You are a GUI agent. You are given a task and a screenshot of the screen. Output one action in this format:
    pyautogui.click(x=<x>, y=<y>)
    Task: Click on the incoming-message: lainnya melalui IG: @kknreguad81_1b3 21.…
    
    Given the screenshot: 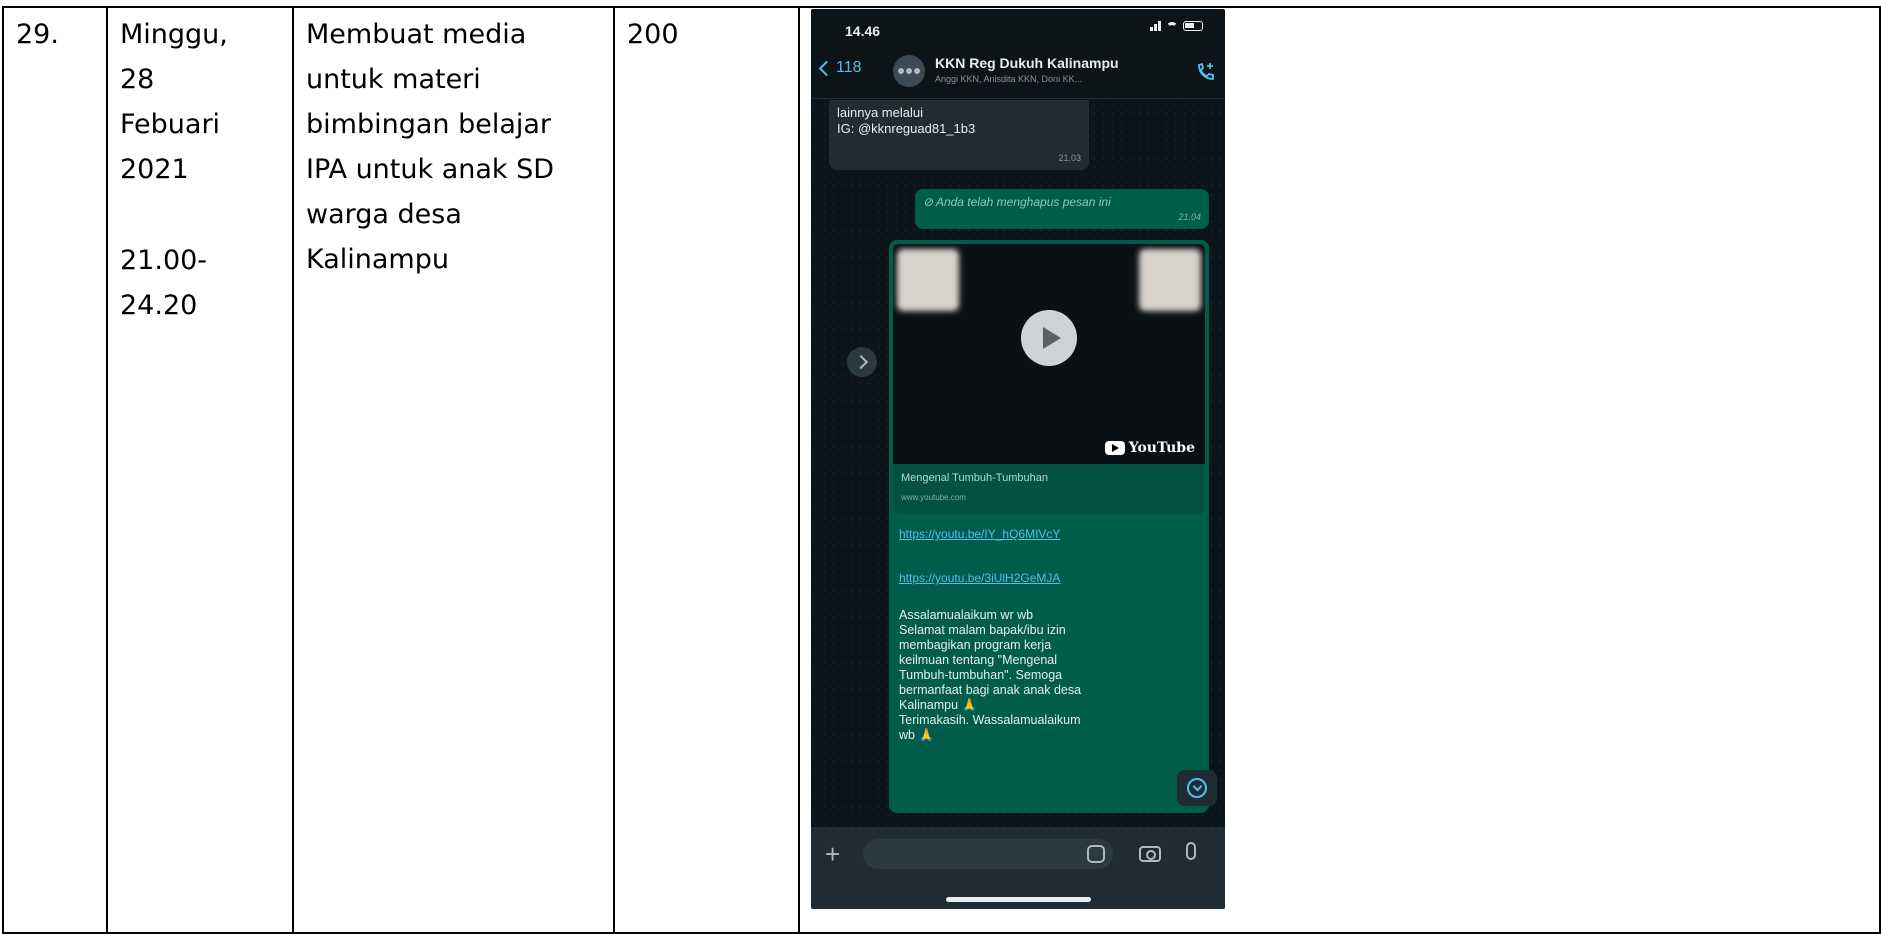 What is the action you would take?
    pyautogui.click(x=959, y=135)
    